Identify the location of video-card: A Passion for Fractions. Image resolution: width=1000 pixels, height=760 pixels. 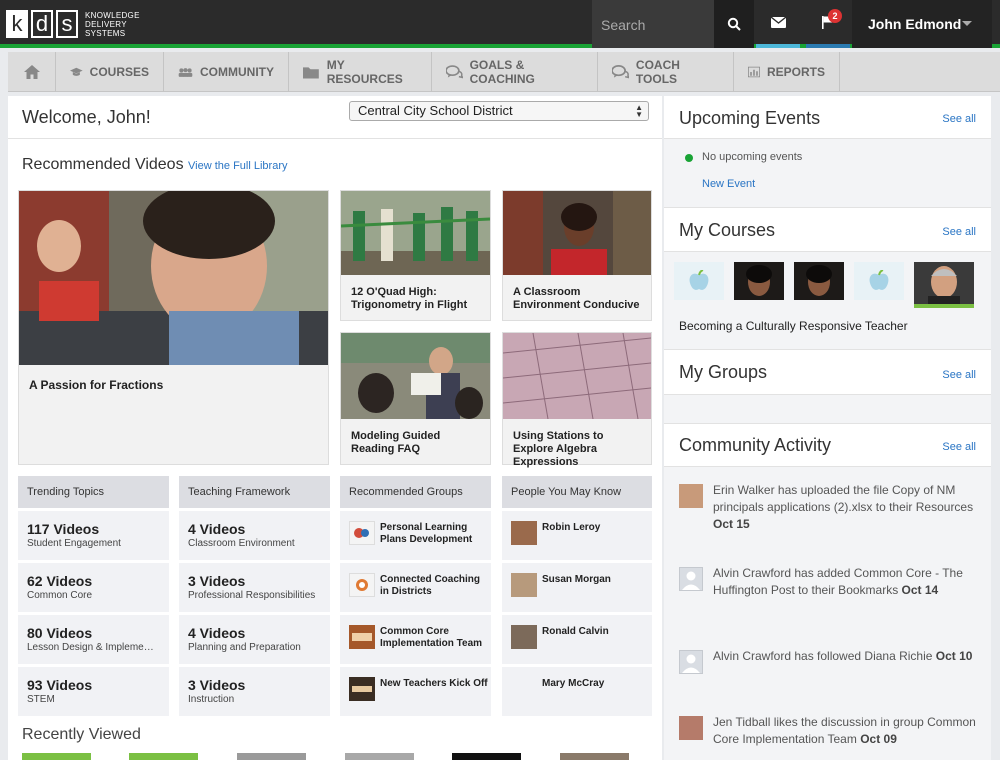
(173, 324).